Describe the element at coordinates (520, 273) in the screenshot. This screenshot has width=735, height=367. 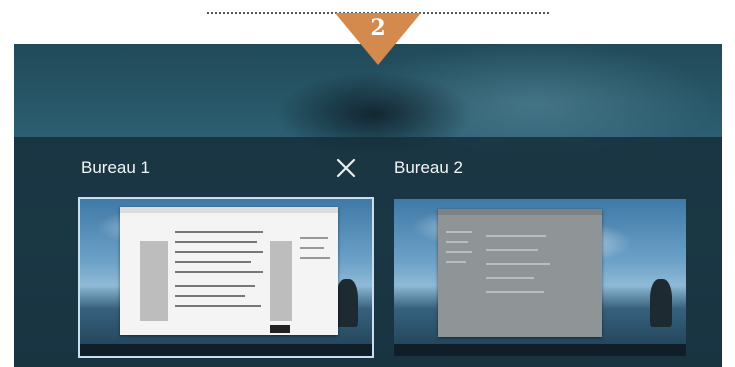
I see `settings-window-preview` at that location.